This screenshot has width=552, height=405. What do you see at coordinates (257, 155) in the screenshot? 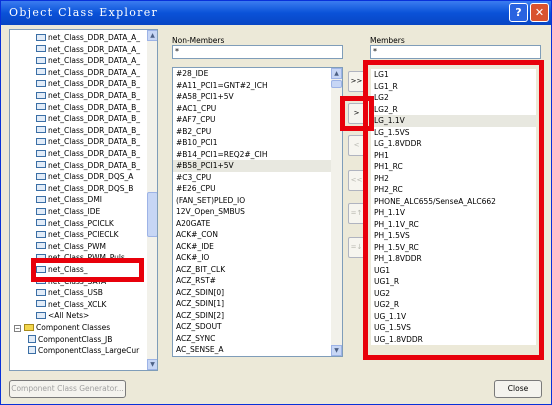
I see `non-member-item: #B14_PCI1=REQ2#_CIH` at bounding box center [257, 155].